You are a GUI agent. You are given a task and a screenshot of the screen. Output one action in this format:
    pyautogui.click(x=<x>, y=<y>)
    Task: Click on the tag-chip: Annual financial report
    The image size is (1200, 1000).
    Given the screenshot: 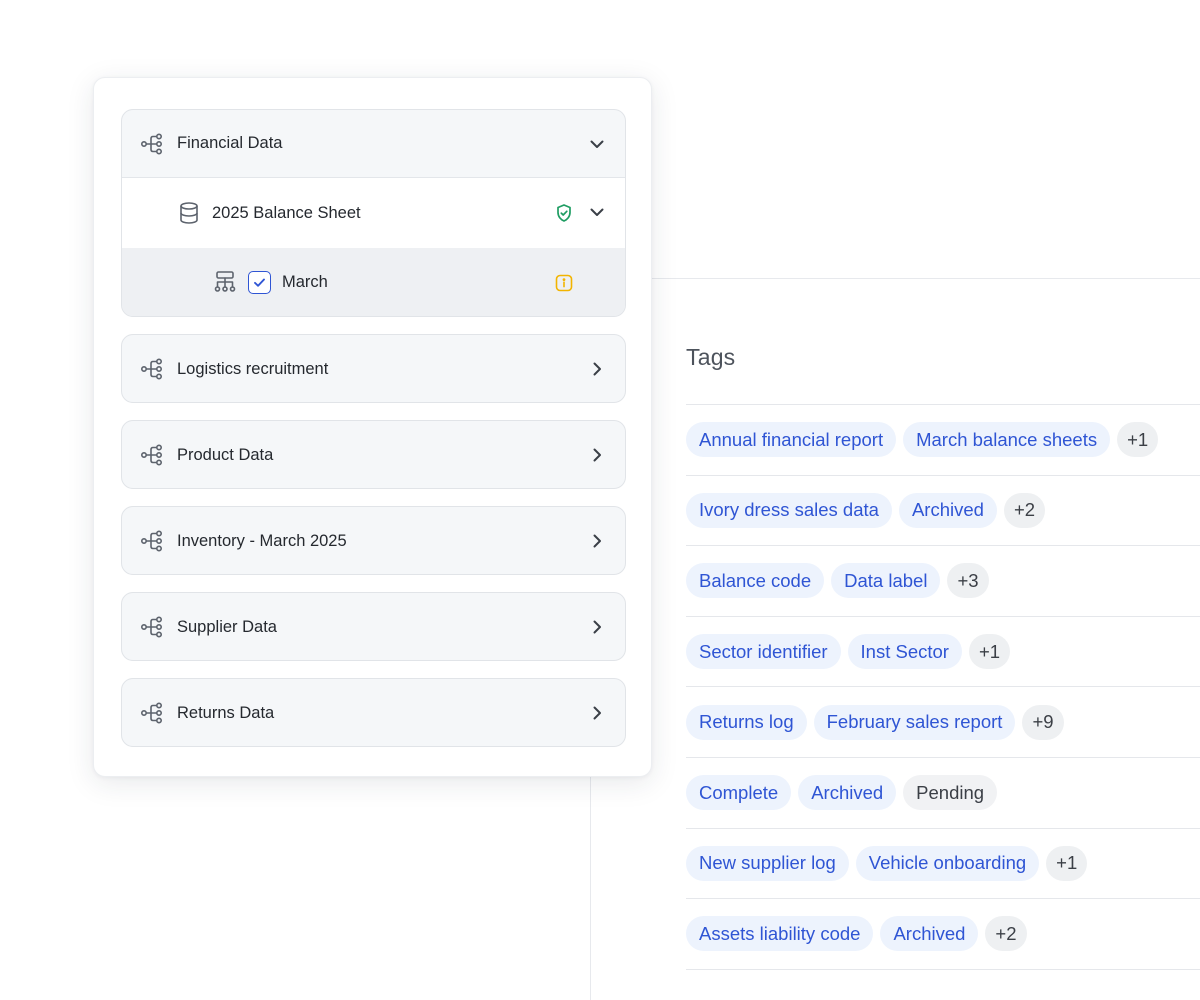 What is the action you would take?
    pyautogui.click(x=791, y=440)
    